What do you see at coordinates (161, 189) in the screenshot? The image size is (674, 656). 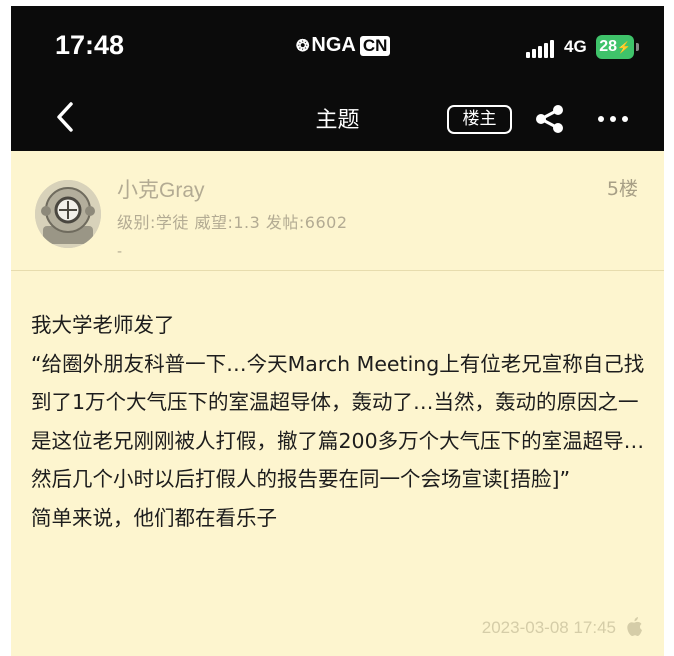 I see `author-name: 小克Gray` at bounding box center [161, 189].